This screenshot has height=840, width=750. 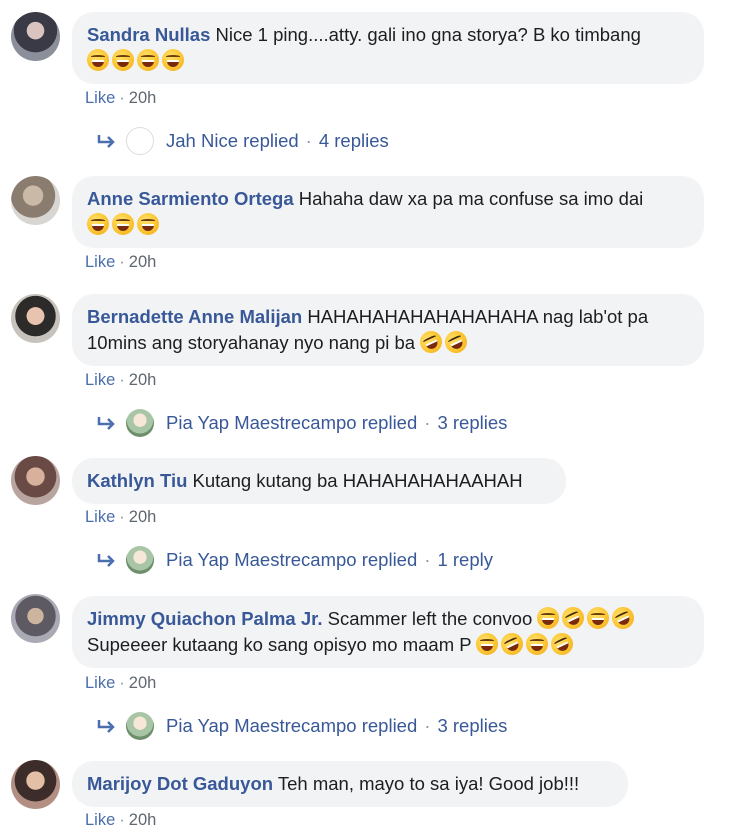 What do you see at coordinates (137, 480) in the screenshot?
I see `comment-author: Kathlyn Tiu` at bounding box center [137, 480].